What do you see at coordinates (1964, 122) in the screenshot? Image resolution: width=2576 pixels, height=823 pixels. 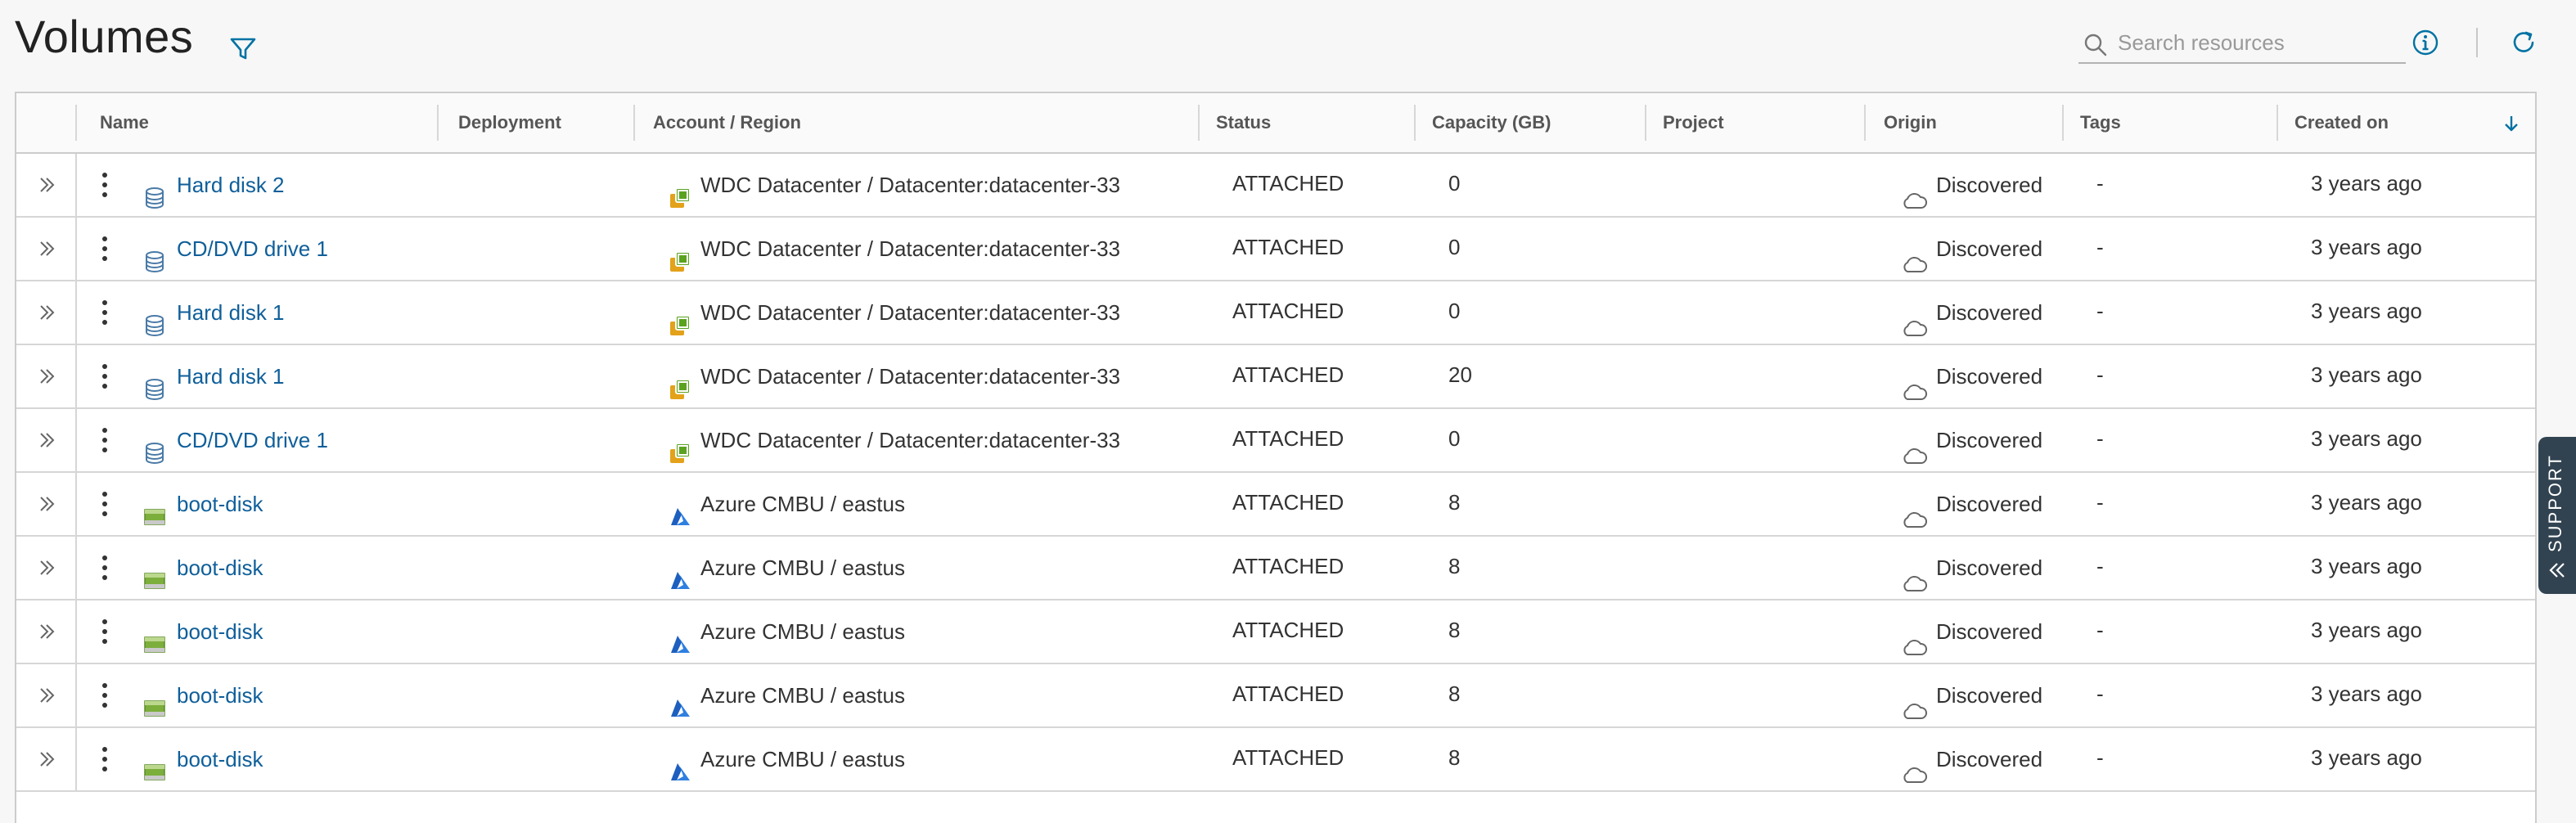 I see `column-header-origin: Origin` at bounding box center [1964, 122].